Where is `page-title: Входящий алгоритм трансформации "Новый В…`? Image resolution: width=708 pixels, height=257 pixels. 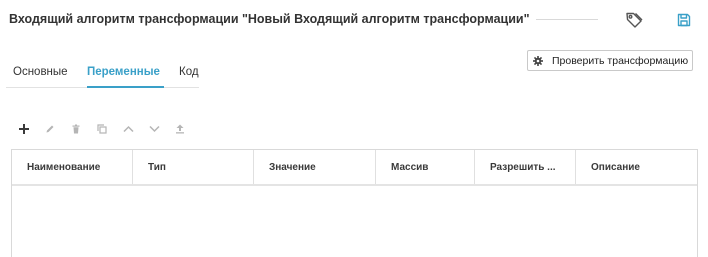 page-title: Входящий алгоритм трансформации "Новый В… is located at coordinates (269, 19).